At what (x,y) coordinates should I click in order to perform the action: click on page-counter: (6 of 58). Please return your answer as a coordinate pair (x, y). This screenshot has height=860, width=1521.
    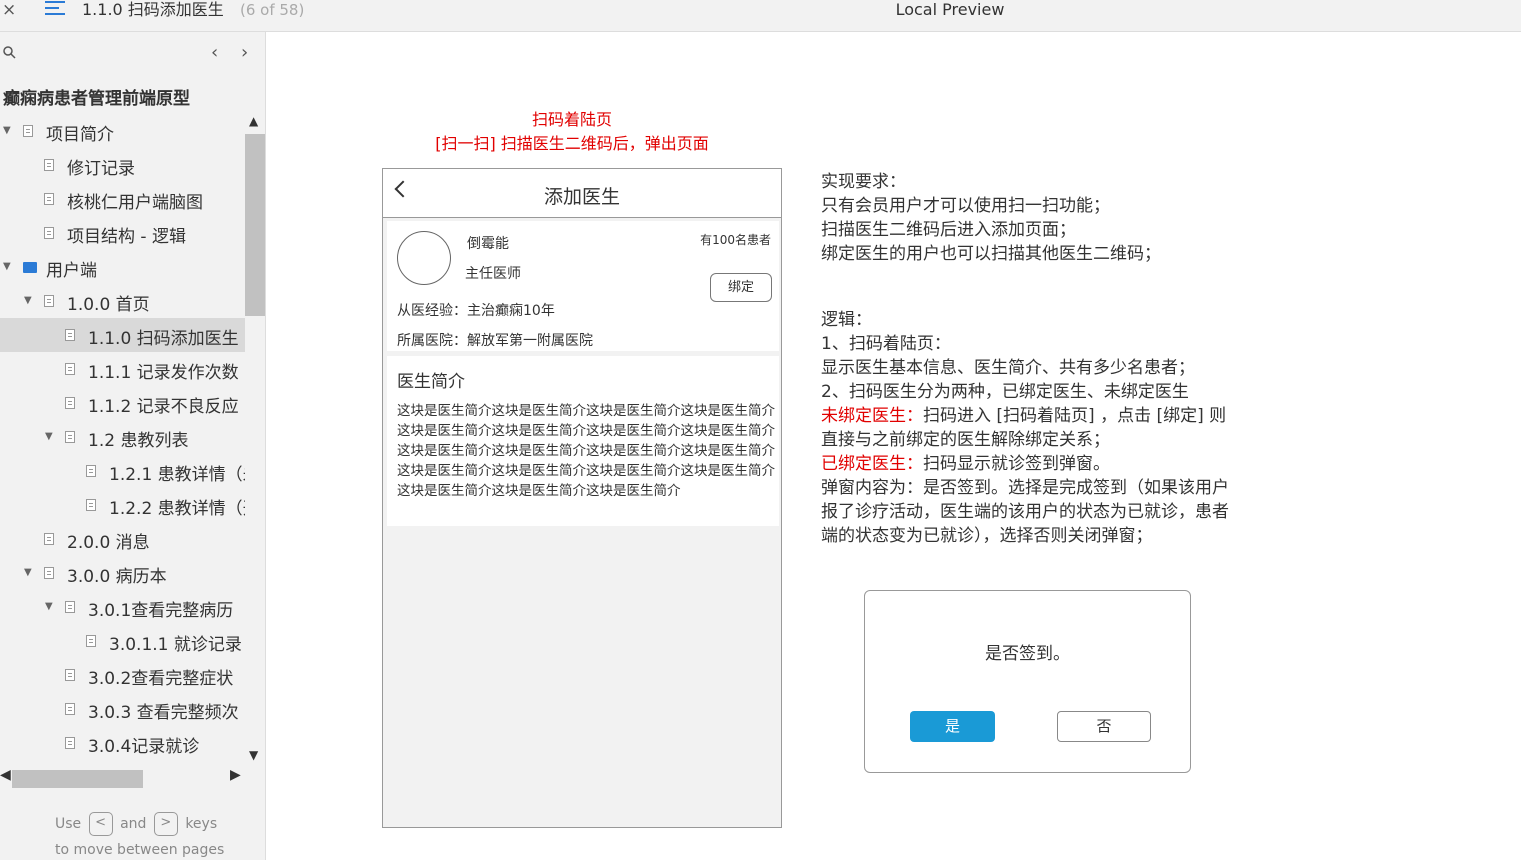
    Looking at the image, I should click on (272, 10).